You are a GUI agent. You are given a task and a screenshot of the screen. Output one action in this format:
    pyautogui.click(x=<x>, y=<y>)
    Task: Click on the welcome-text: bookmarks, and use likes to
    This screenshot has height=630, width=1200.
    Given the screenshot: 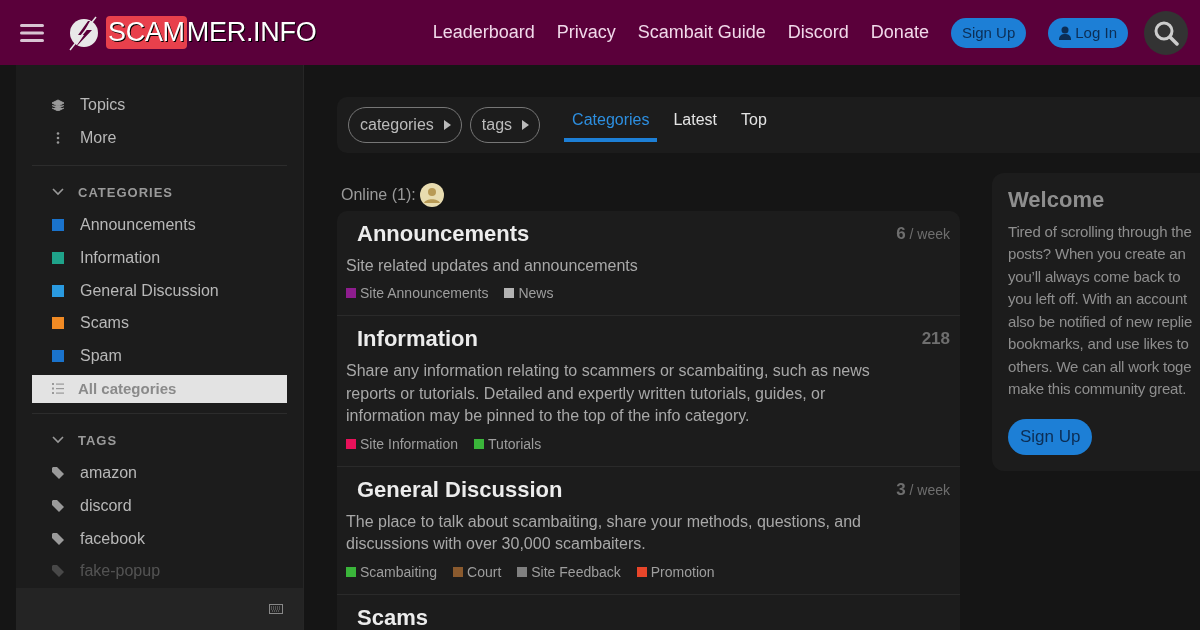 What is the action you would take?
    pyautogui.click(x=1099, y=344)
    